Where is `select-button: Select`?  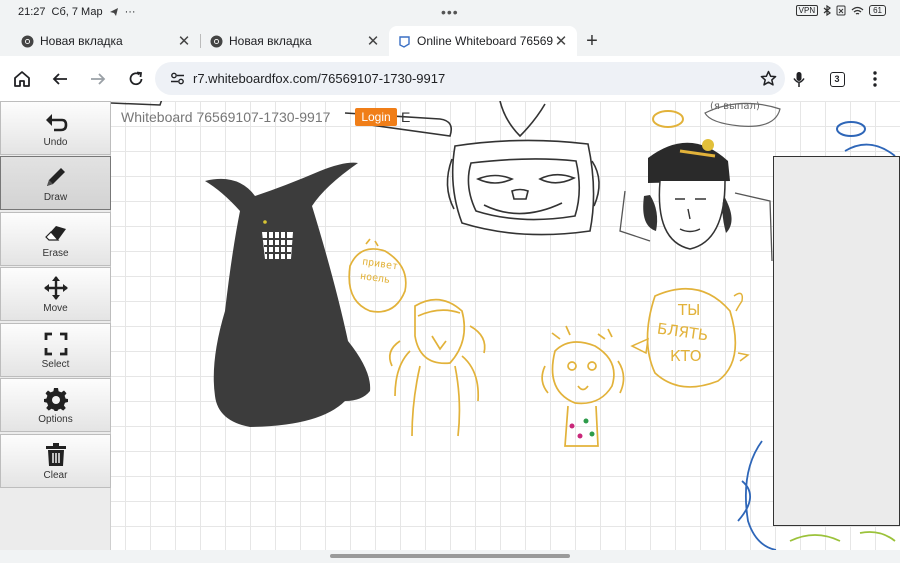
select-button: Select is located at coordinates (55, 350).